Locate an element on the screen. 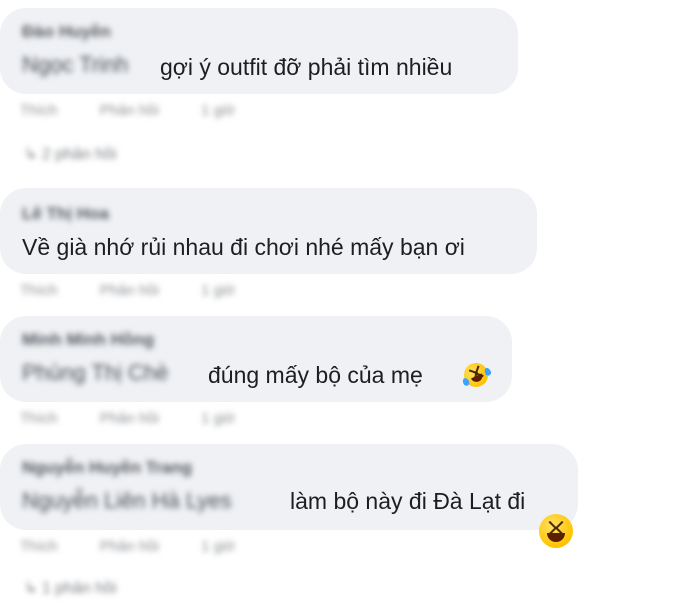  replies-count: 1 phản hồi is located at coordinates (79, 588).